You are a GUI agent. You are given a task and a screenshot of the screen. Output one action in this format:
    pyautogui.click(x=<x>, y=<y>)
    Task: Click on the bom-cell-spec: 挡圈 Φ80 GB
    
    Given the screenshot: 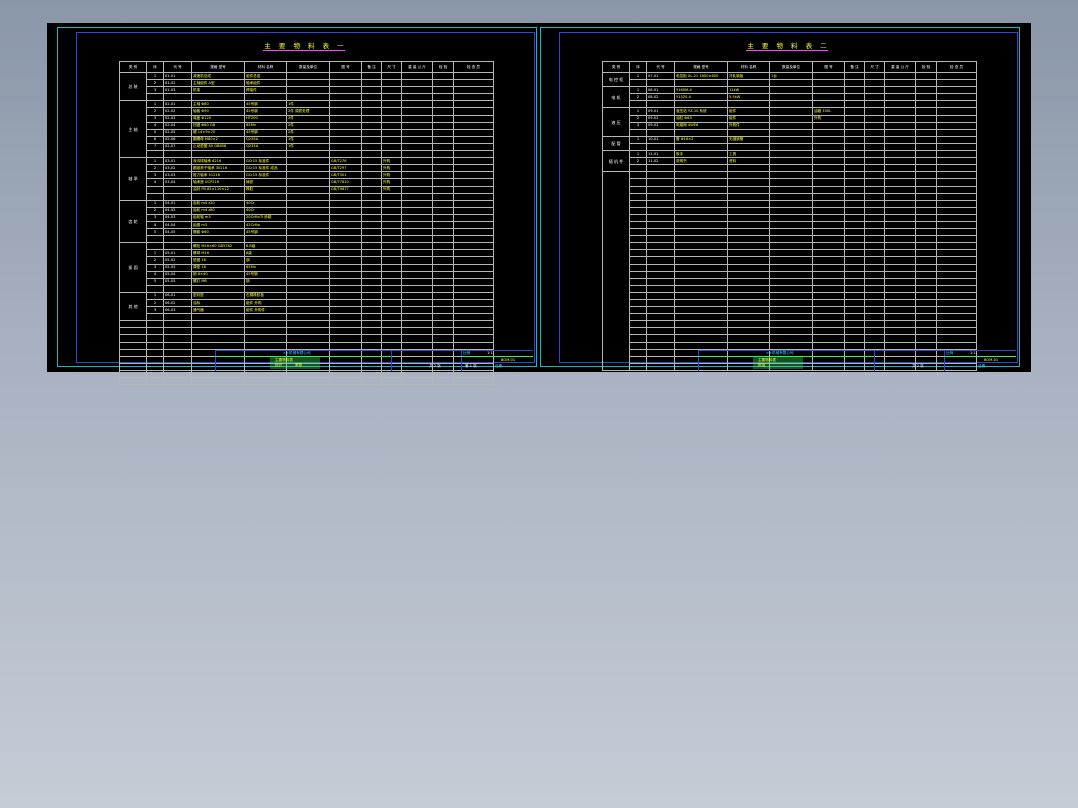 What is the action you would take?
    pyautogui.click(x=218, y=125)
    